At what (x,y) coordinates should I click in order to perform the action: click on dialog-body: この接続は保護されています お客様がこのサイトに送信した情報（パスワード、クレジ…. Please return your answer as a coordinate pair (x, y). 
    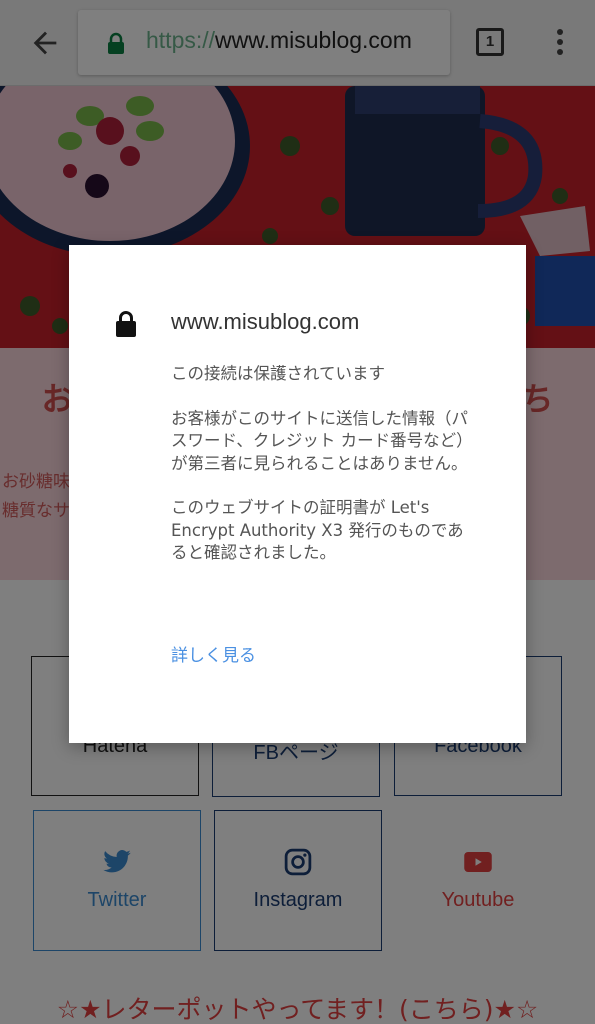
    Looking at the image, I should click on (321, 475).